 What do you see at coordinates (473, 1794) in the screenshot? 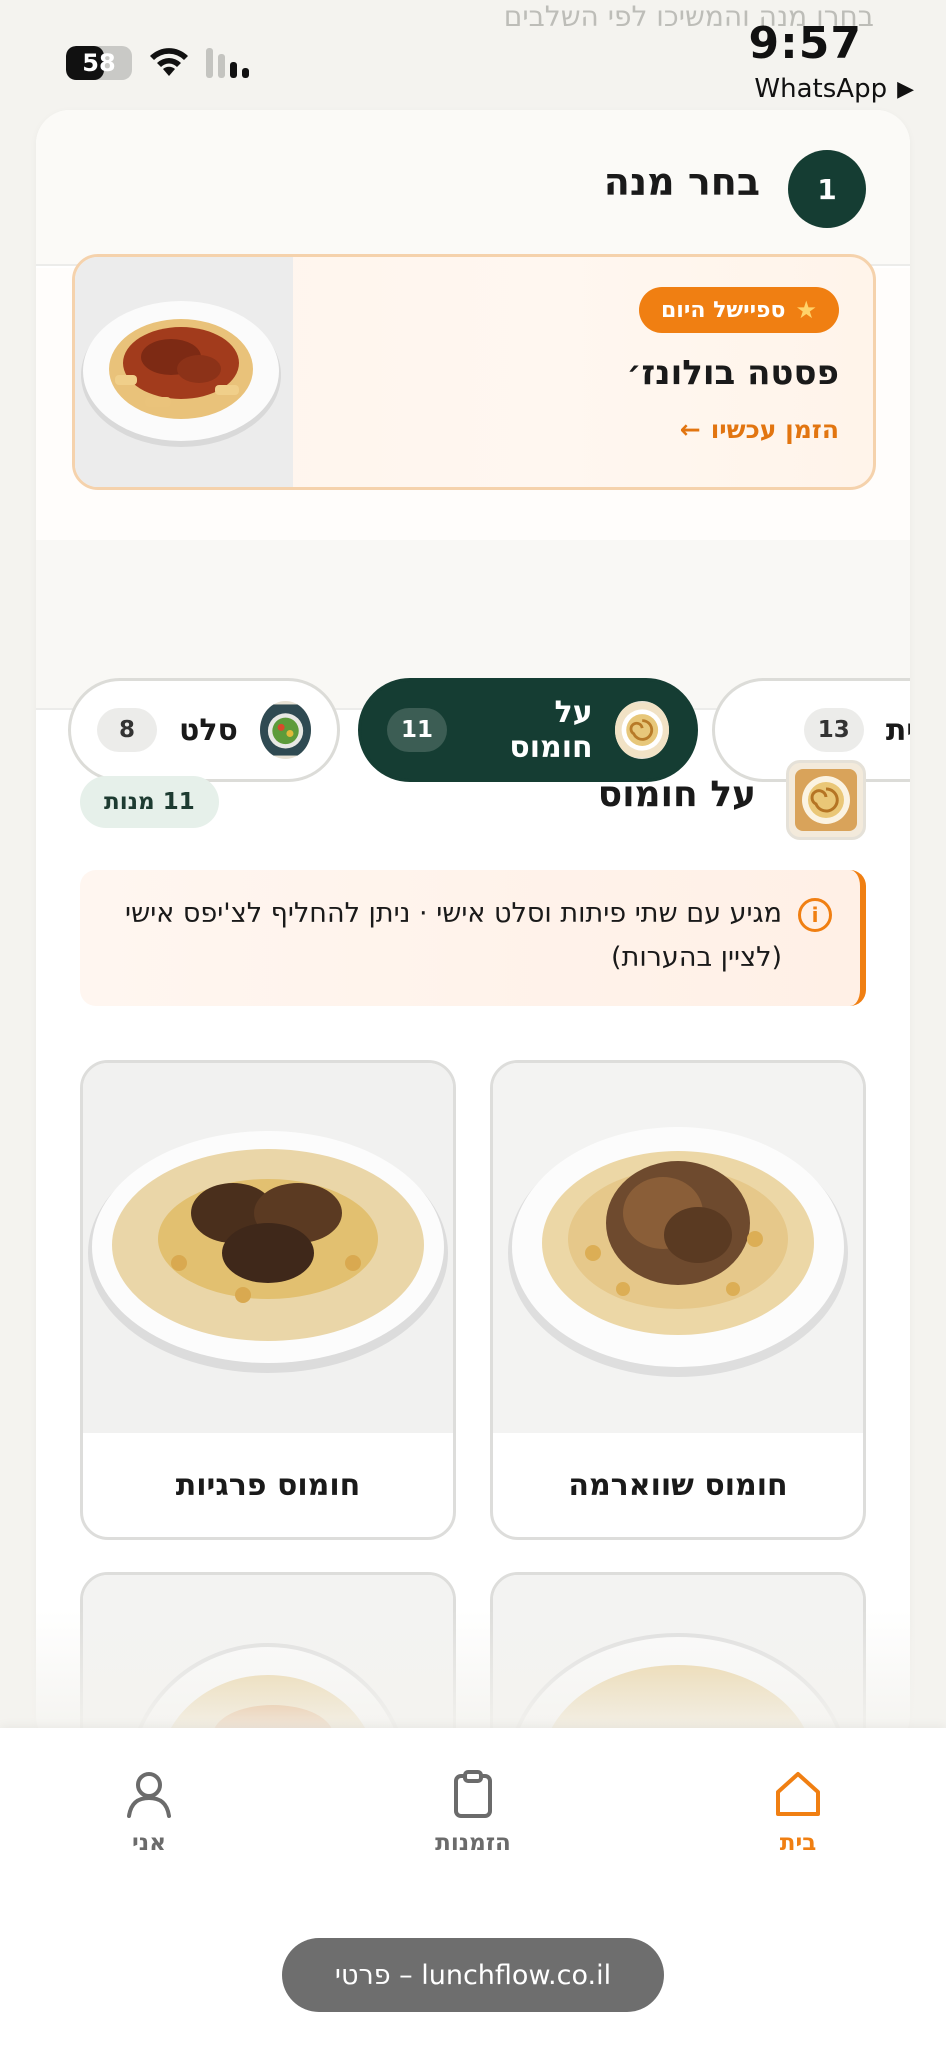
I see `clipboard-icon` at bounding box center [473, 1794].